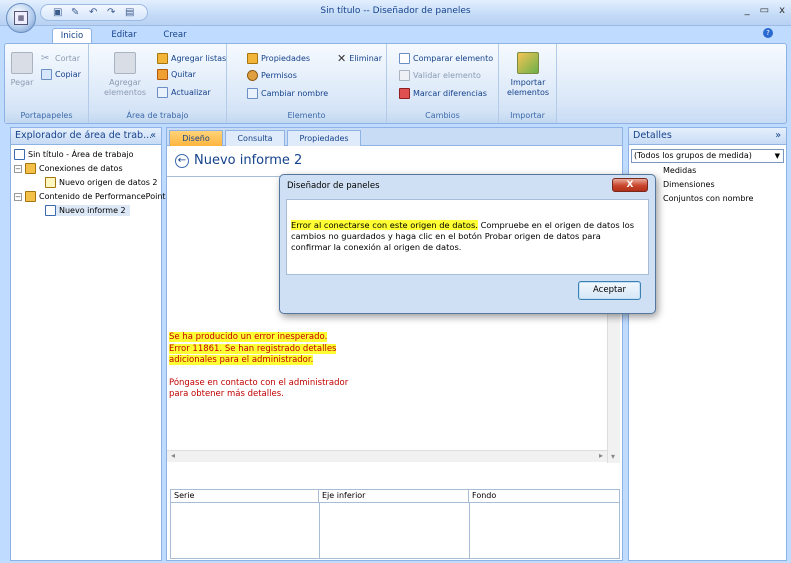 The image size is (791, 563). Describe the element at coordinates (652, 135) in the screenshot. I see `details-title: Detalles` at that location.